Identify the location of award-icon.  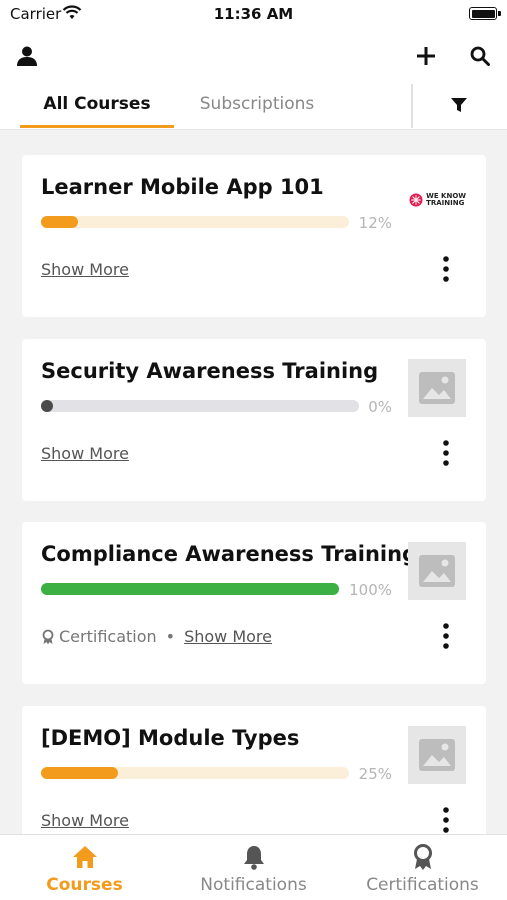
(422, 857).